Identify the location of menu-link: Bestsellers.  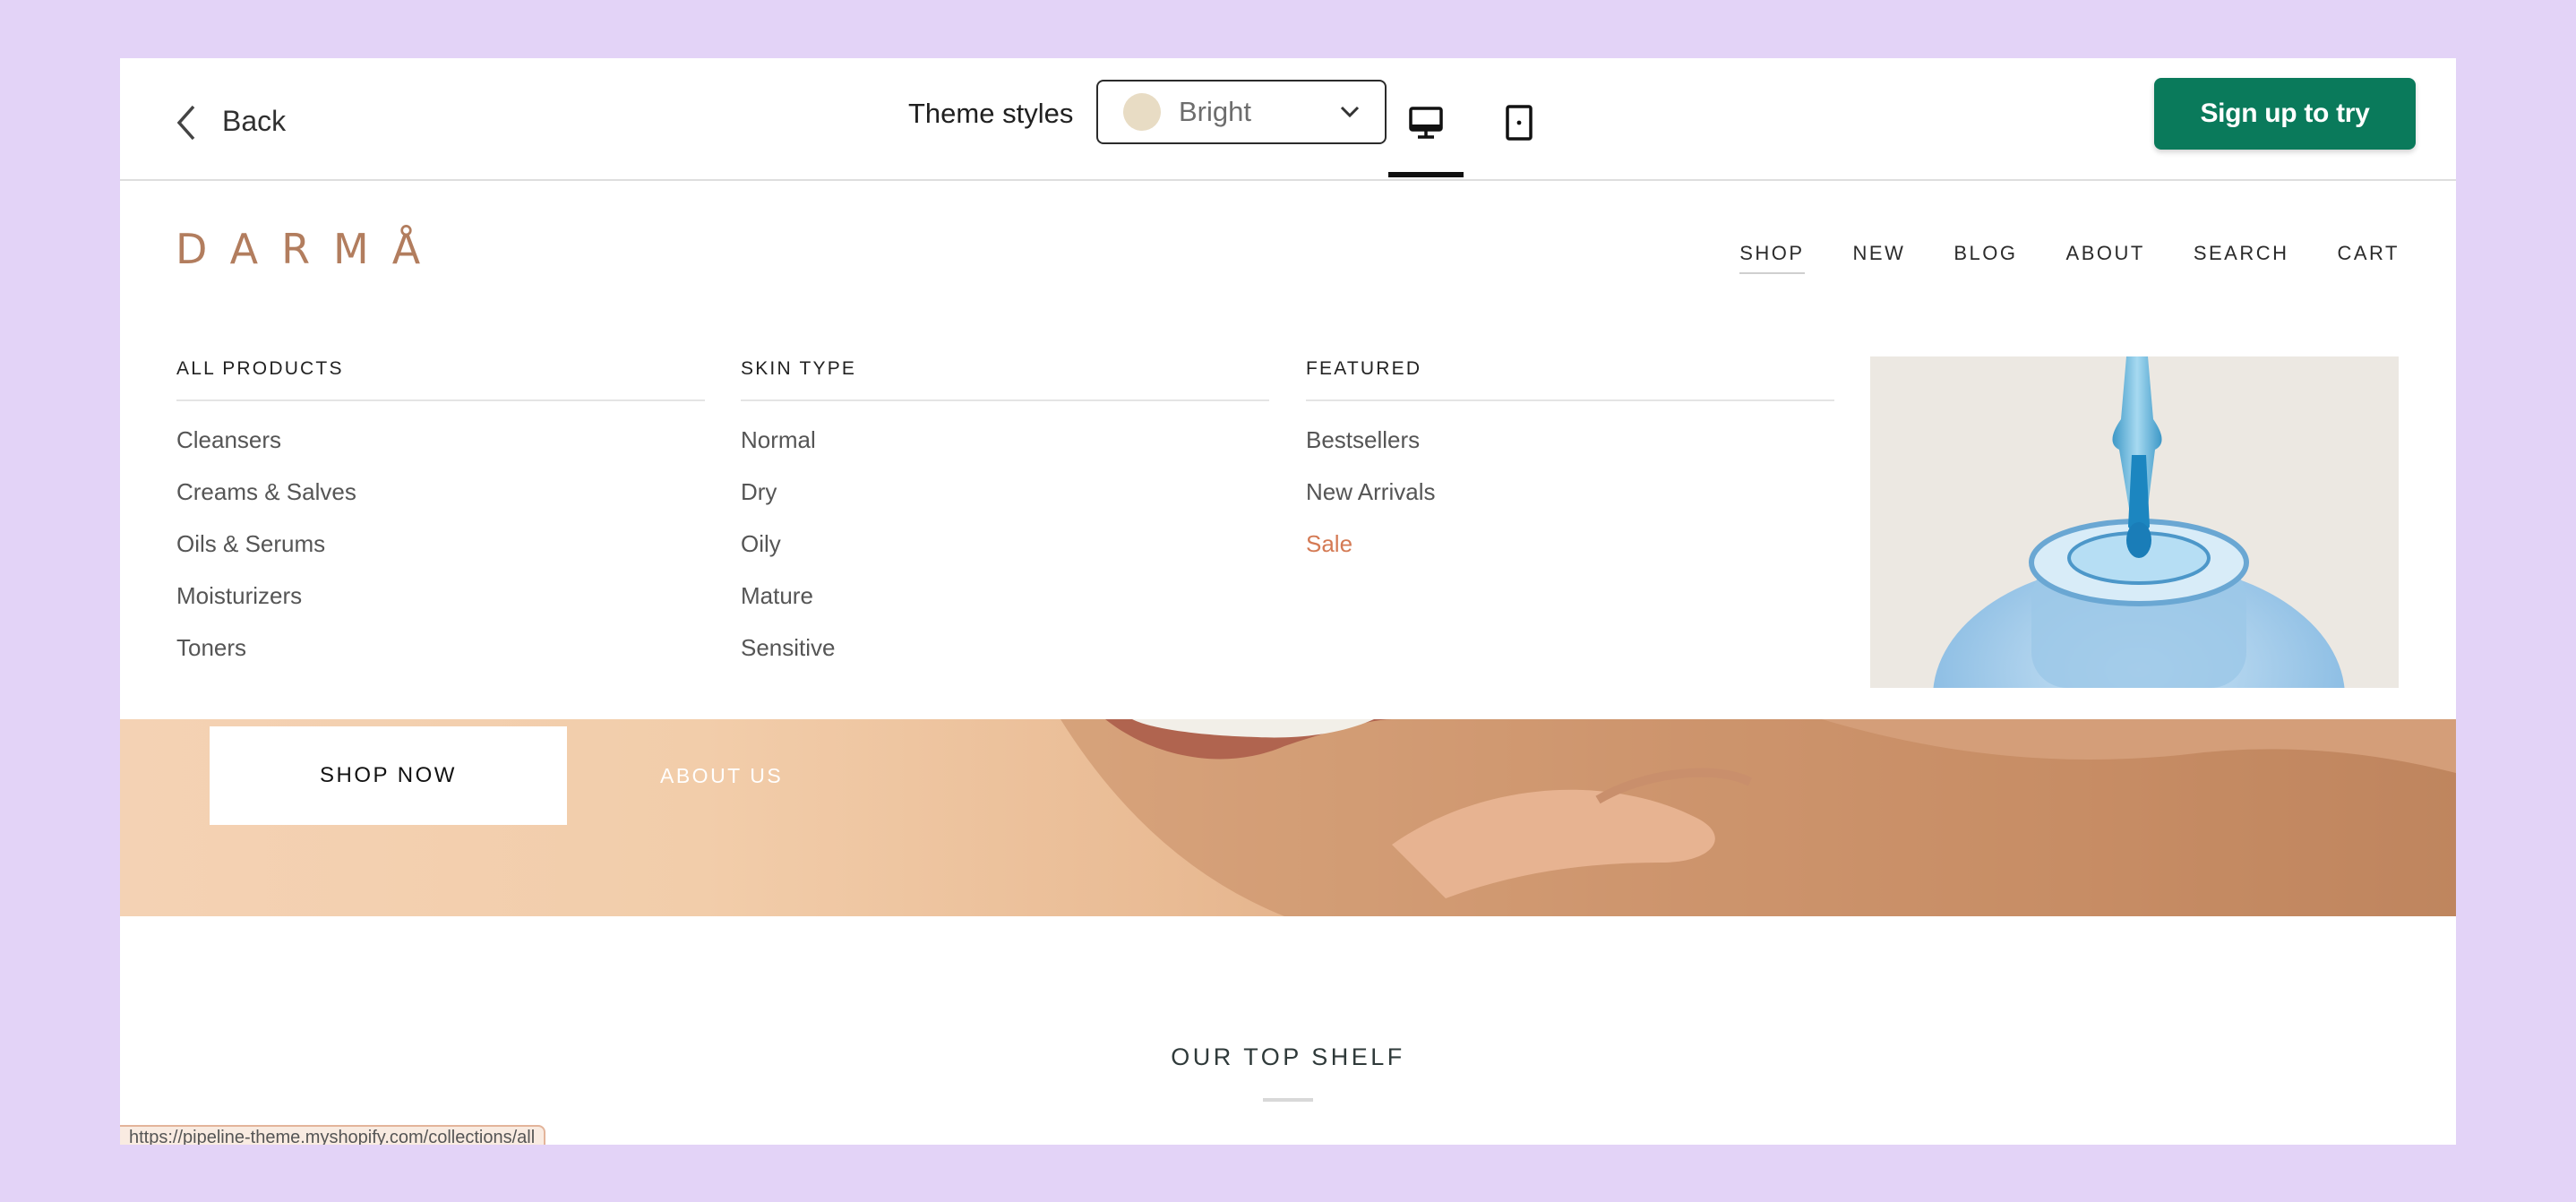
(1570, 439).